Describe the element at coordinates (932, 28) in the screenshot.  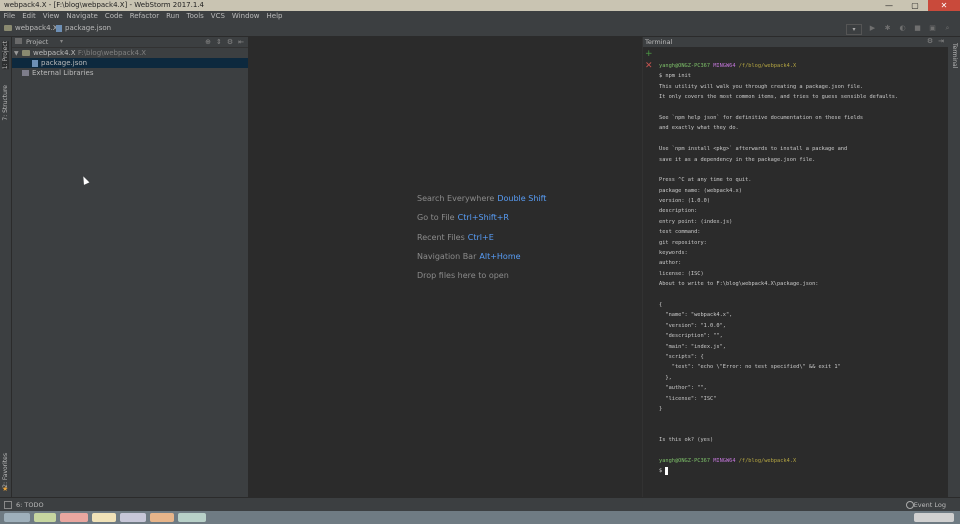
I see `vcs-icon: ▣` at that location.